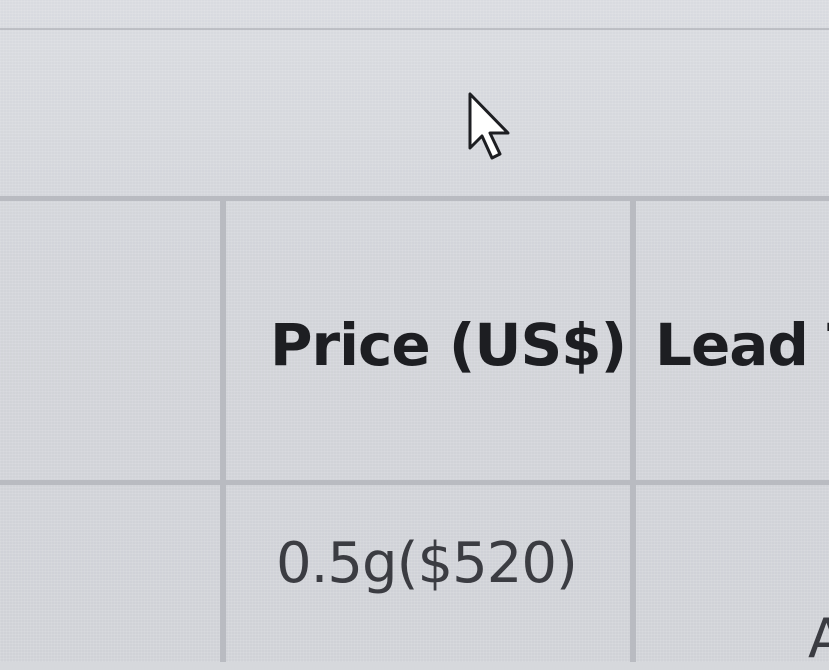 The width and height of the screenshot is (829, 670). Describe the element at coordinates (427, 564) in the screenshot. I see `table-cell-price: 0.5g($520)` at that location.